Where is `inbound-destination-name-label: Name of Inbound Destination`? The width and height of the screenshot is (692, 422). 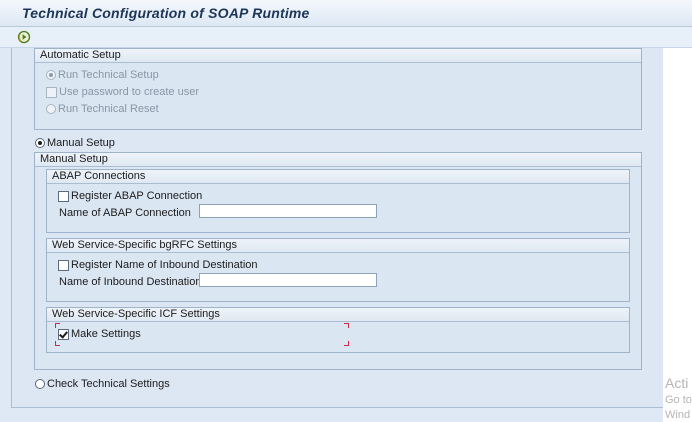 inbound-destination-name-label: Name of Inbound Destination is located at coordinates (130, 282).